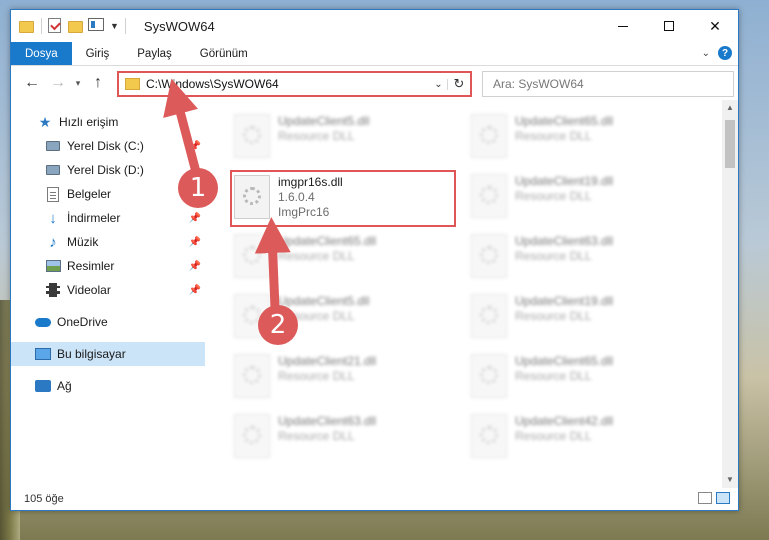  I want to click on ribbon-tabs: Dosya Giriş Paylaş Görünüm ⌄ ?, so click(374, 54).